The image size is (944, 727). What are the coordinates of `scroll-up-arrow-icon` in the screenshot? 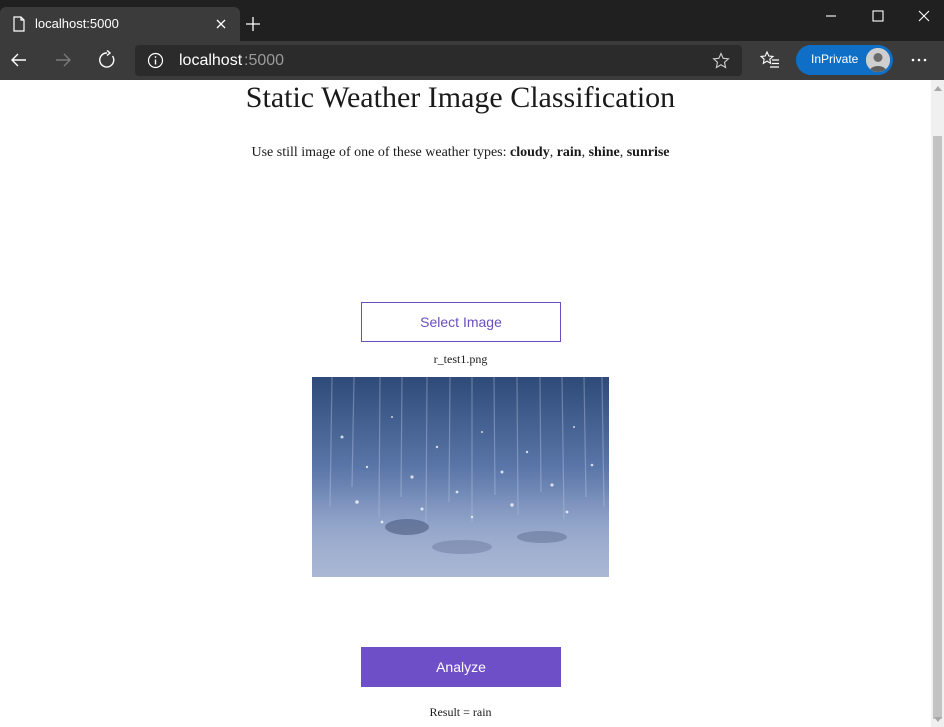 It's located at (938, 88).